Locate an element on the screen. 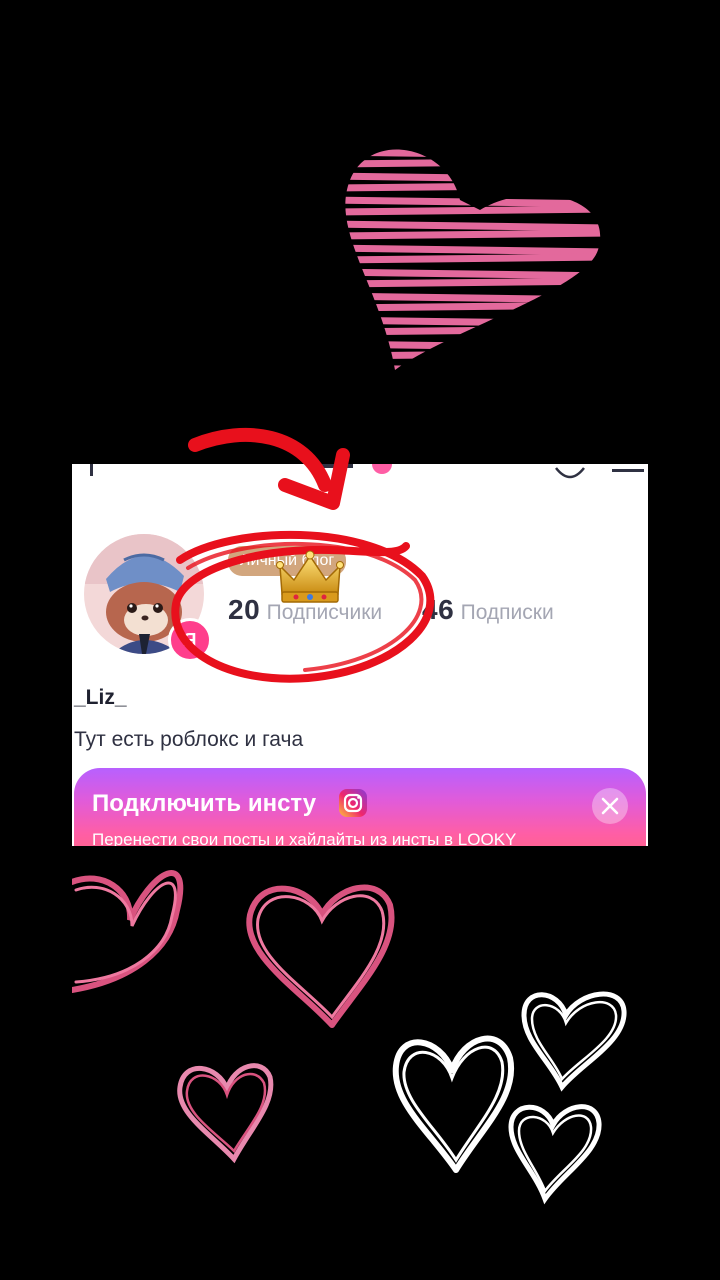 This screenshot has height=1280, width=720. red-arrow-icon is located at coordinates (269, 469).